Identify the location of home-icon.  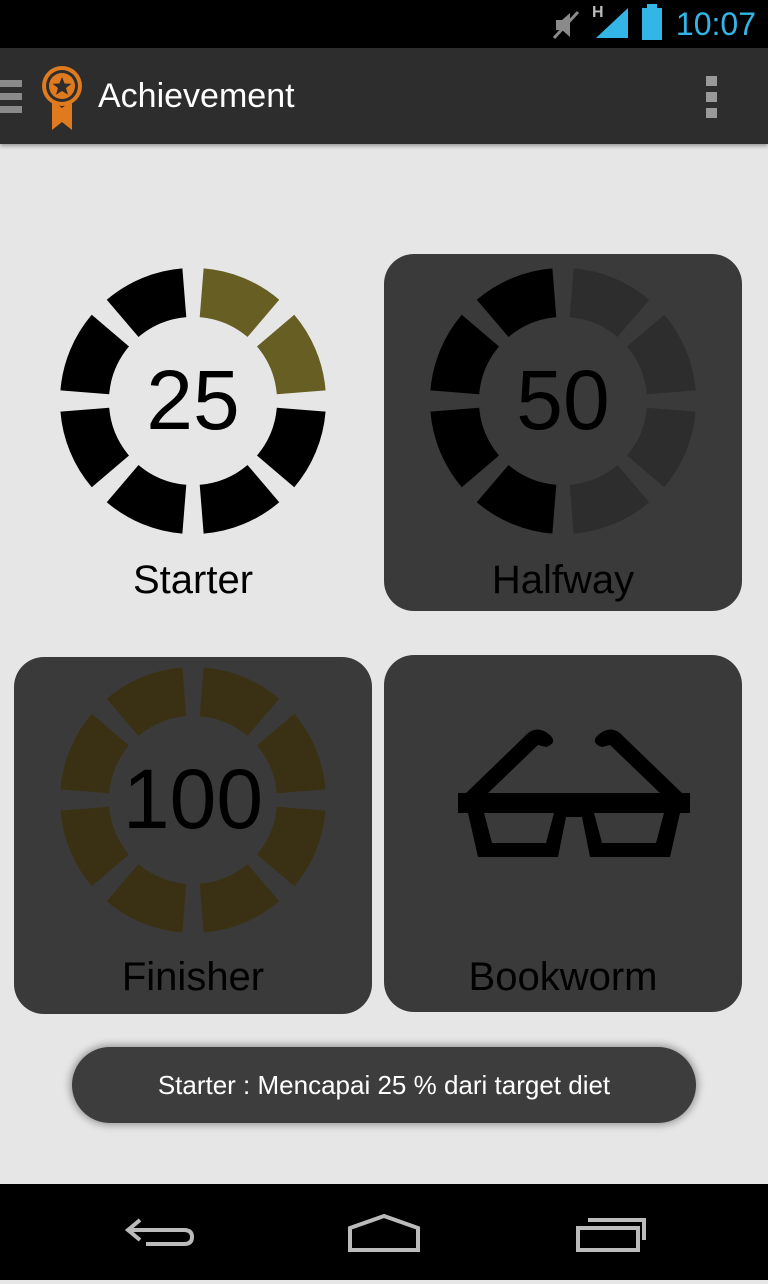
(384, 1232).